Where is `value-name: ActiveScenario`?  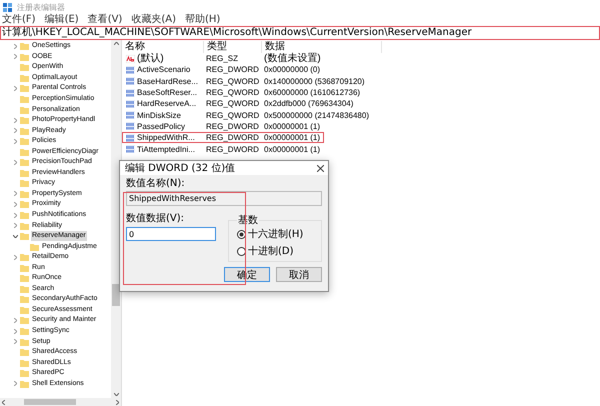 value-name: ActiveScenario is located at coordinates (163, 69).